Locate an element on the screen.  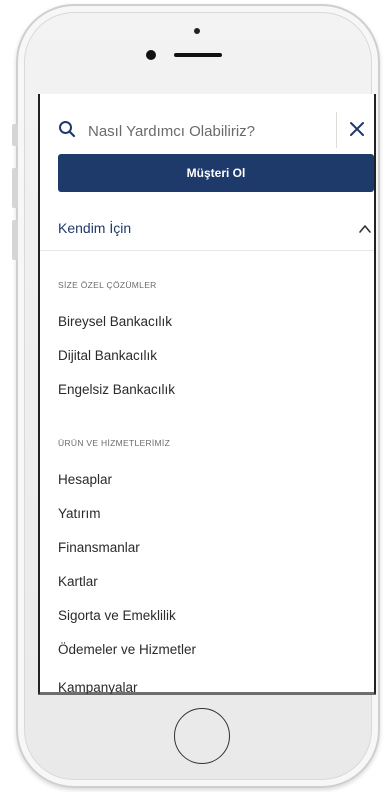
menu-item-bireysel-bankacilik: Bireysel Bankacılık is located at coordinates (115, 321).